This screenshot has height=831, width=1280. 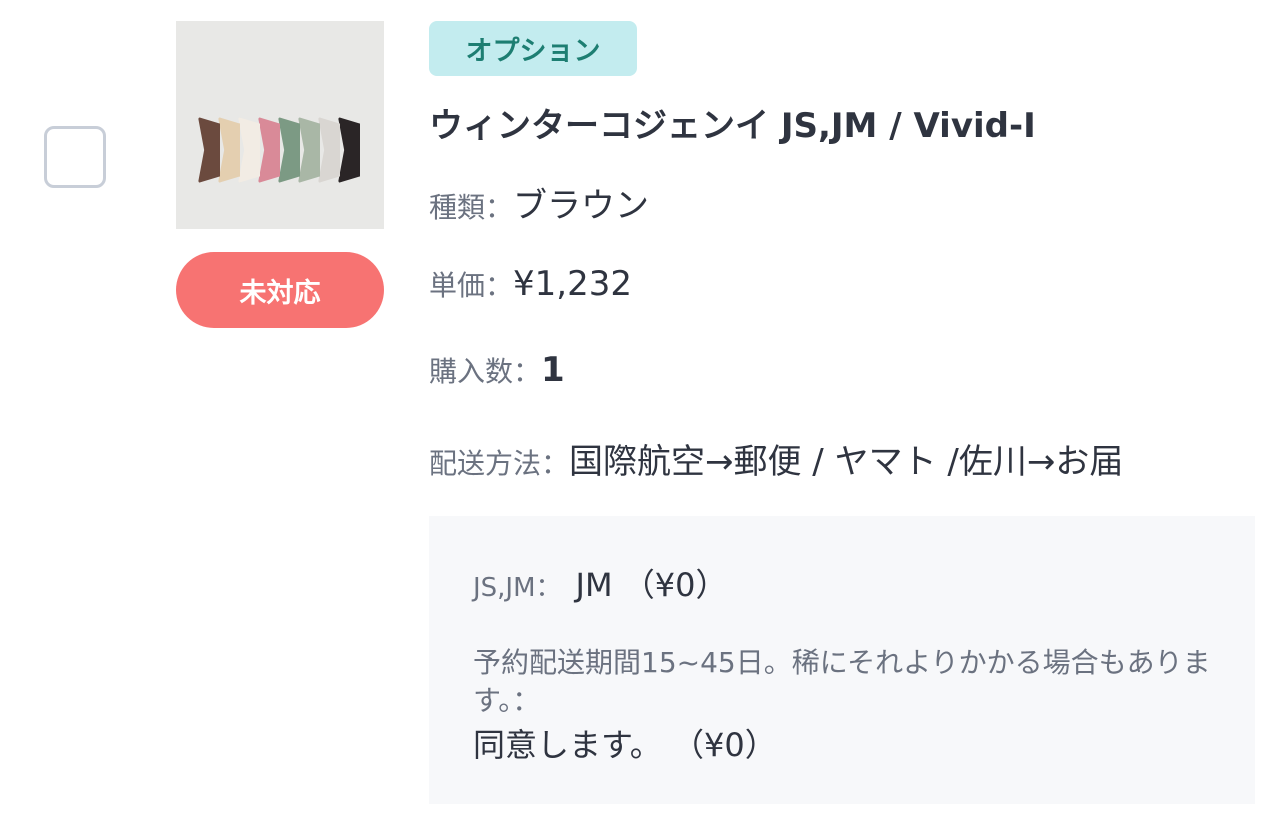 I want to click on quantity-label: 購入数：, so click(x=485, y=371).